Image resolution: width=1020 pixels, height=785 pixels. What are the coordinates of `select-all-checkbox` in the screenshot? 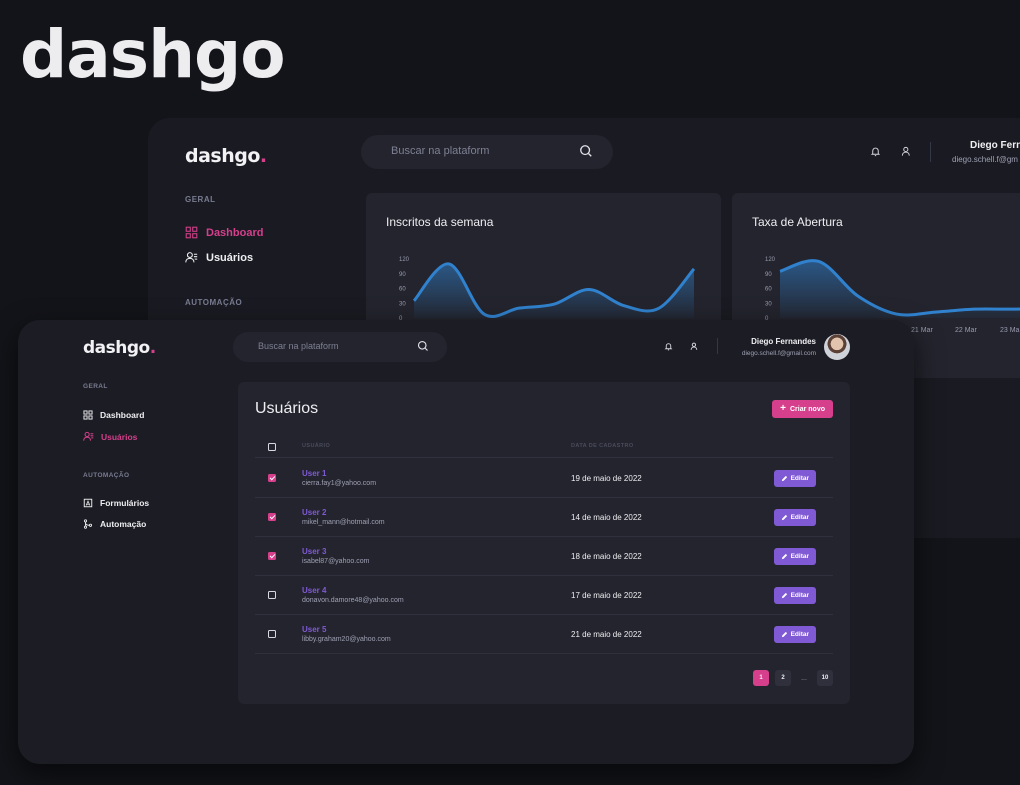 It's located at (272, 447).